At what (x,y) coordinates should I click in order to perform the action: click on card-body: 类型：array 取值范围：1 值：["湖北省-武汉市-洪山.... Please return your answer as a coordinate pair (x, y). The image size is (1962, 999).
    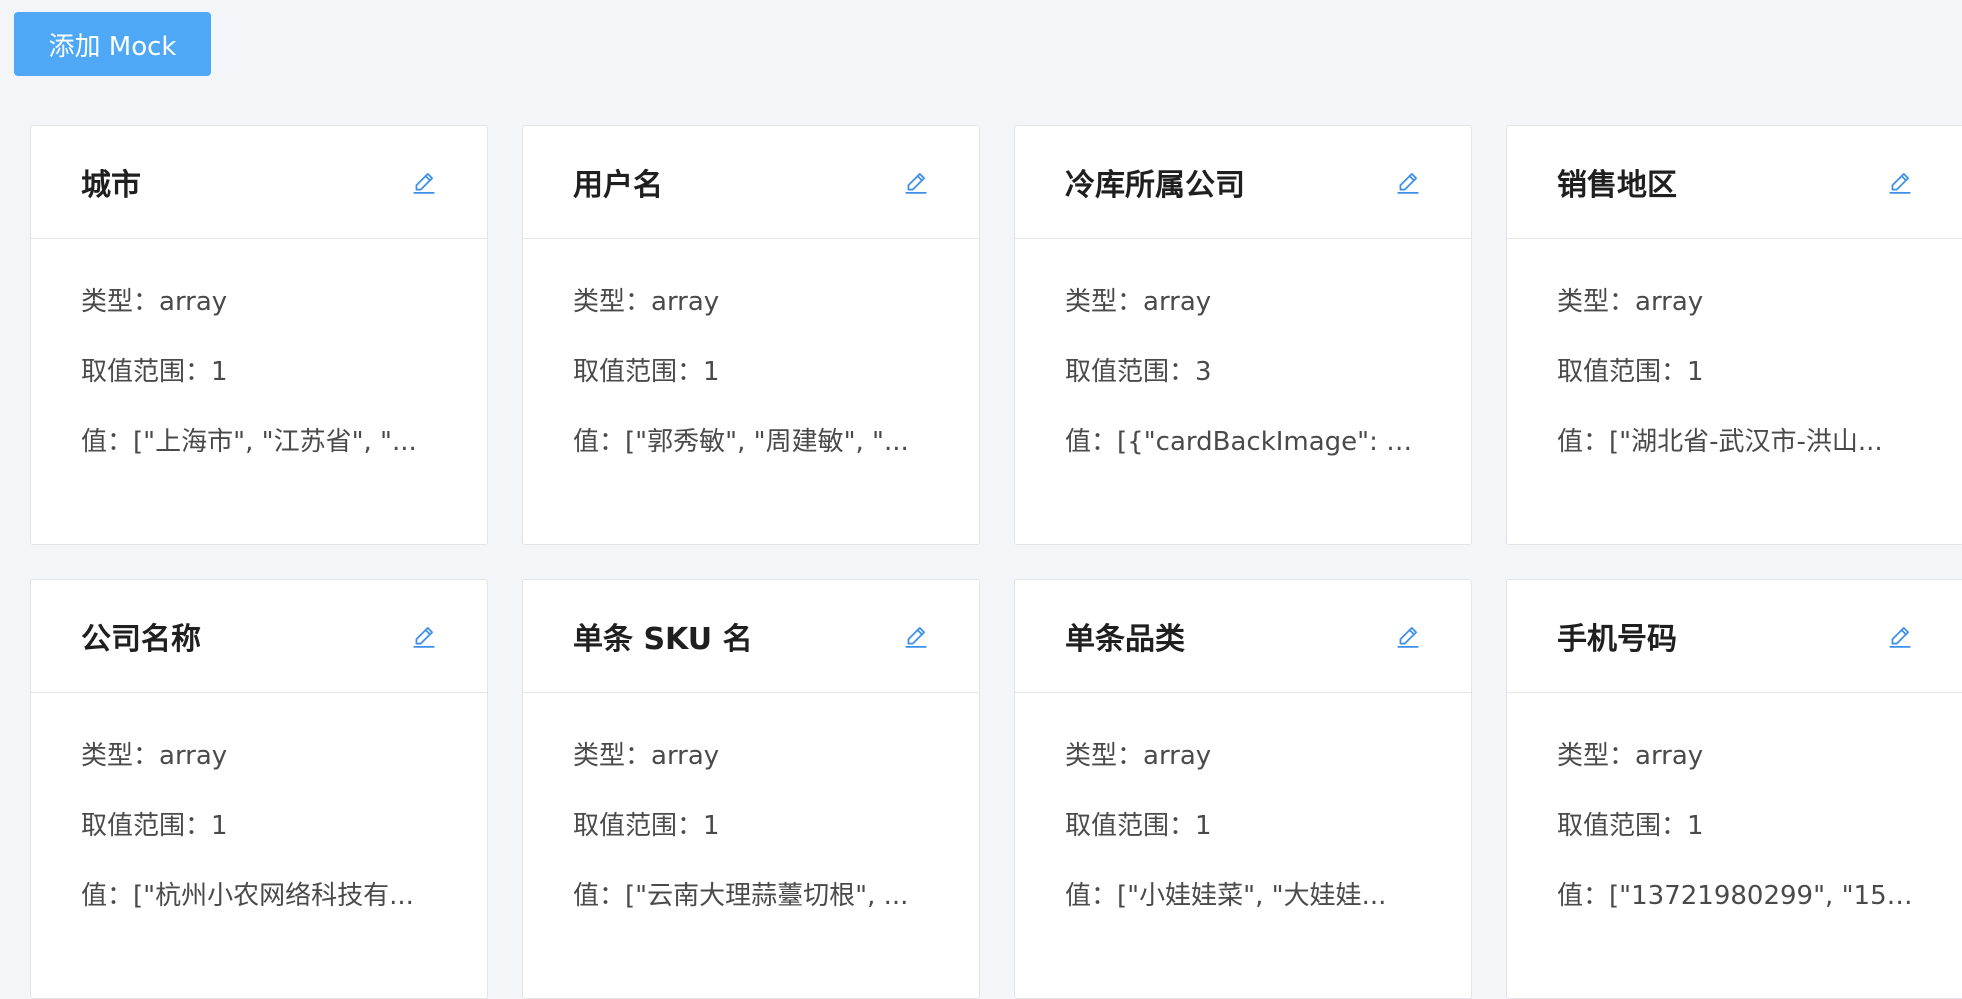
    Looking at the image, I should click on (1734, 348).